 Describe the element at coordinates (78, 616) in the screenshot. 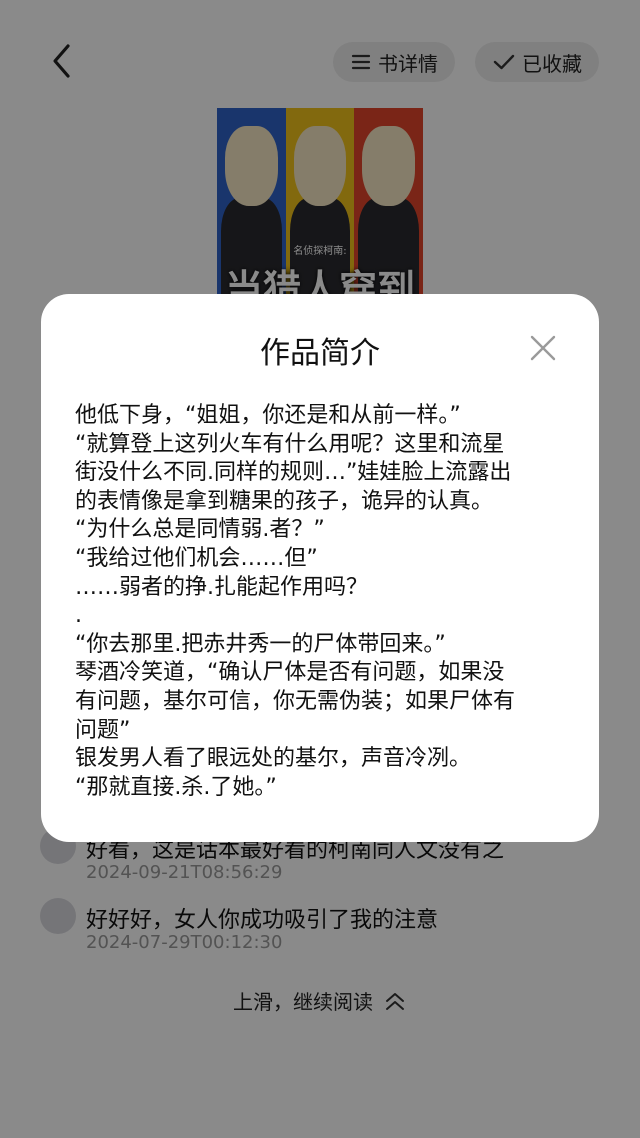

I see `synopsis-line: .` at that location.